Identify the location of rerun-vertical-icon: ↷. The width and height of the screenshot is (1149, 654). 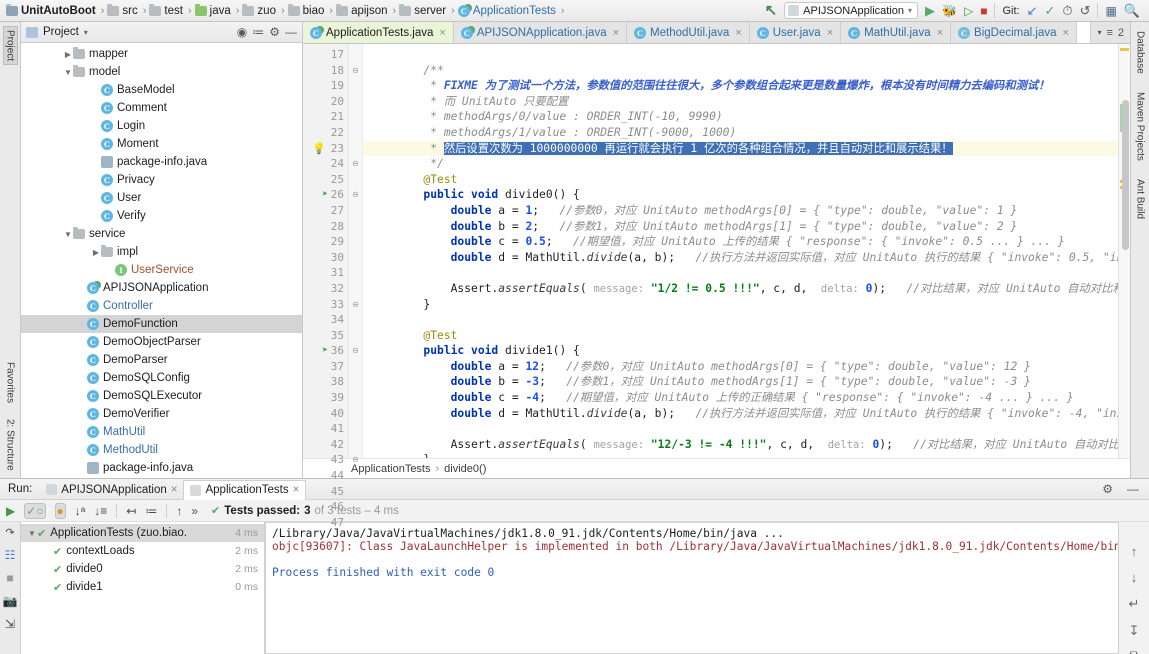
(9, 532).